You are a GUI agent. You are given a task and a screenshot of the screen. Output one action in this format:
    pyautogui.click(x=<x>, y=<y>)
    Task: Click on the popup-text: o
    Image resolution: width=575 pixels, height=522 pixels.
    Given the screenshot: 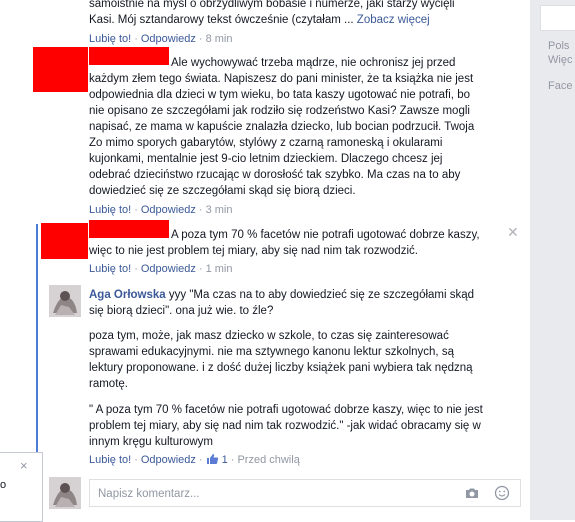 What is the action you would take?
    pyautogui.click(x=3, y=485)
    